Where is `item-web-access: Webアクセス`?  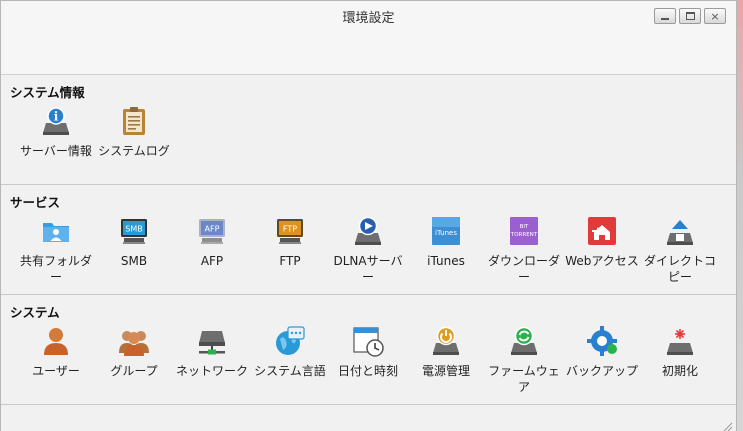
item-web-access: Webアクセス is located at coordinates (602, 242).